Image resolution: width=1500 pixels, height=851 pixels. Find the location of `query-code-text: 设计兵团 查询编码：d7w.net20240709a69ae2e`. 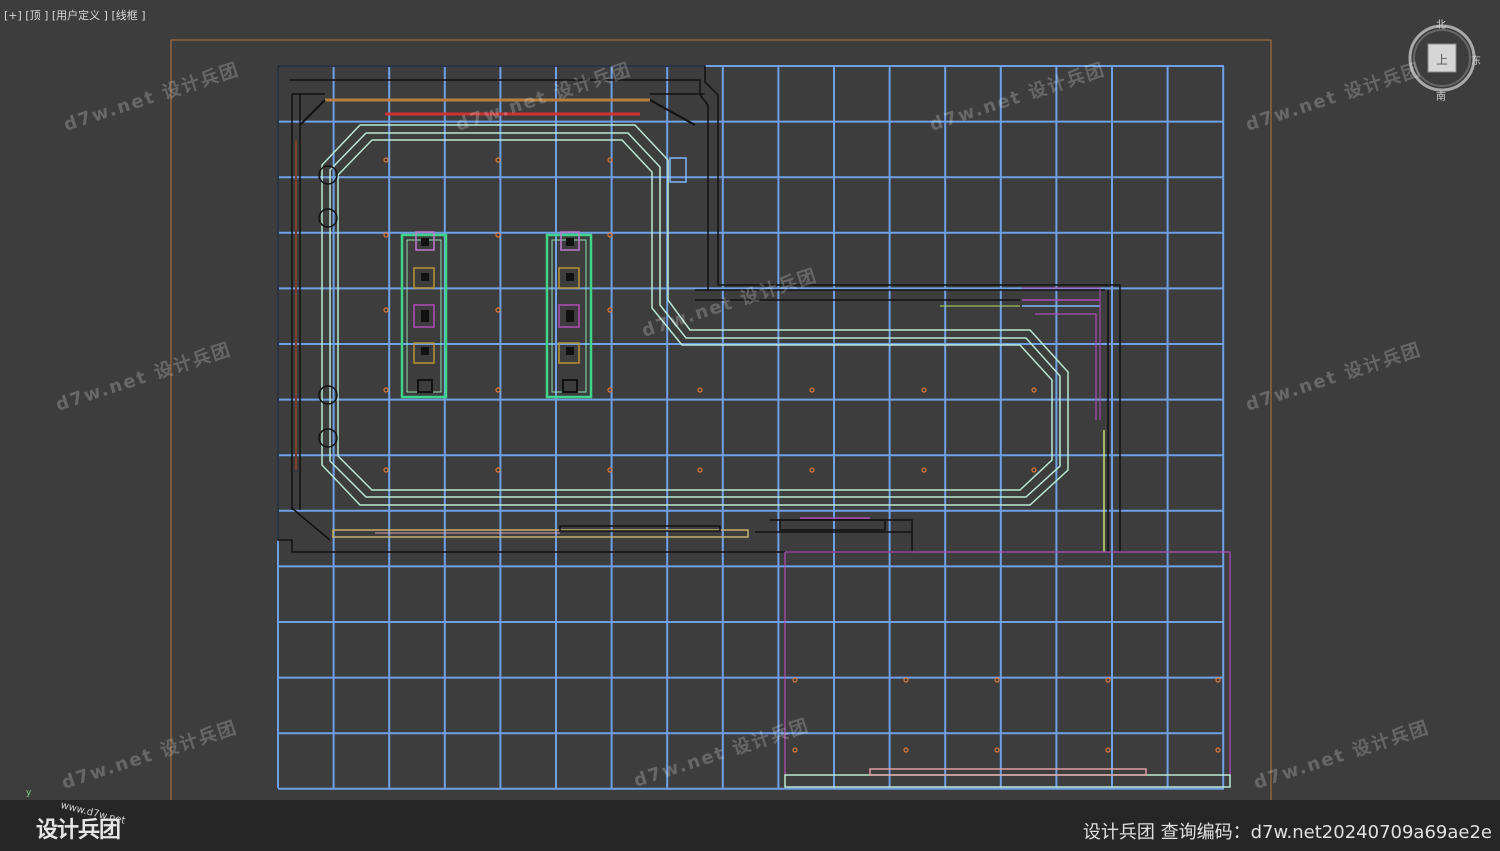

query-code-text: 设计兵团 查询编码：d7w.net20240709a69ae2e is located at coordinates (1287, 832).